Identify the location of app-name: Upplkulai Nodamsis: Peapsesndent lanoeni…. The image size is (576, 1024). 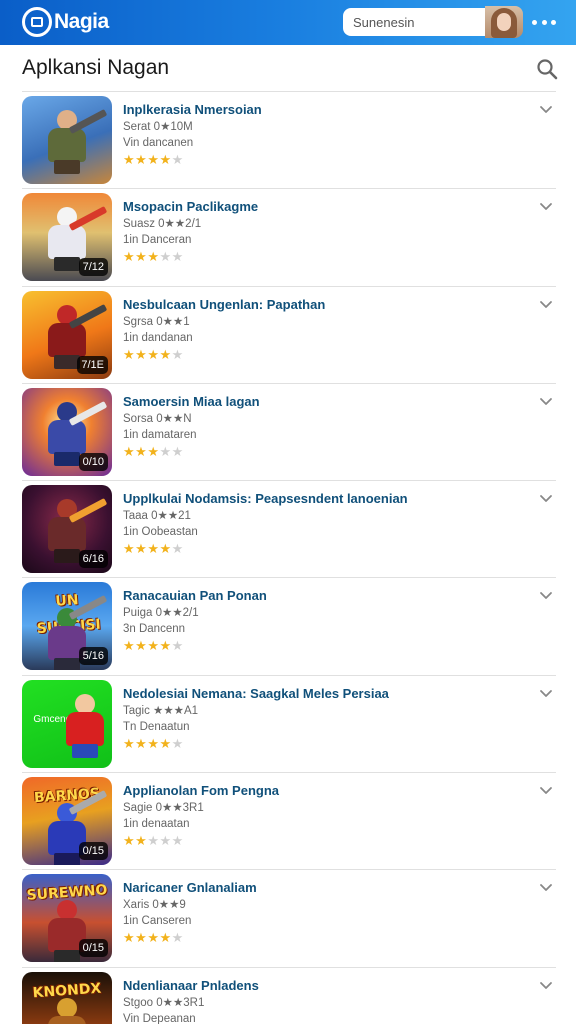
(325, 499).